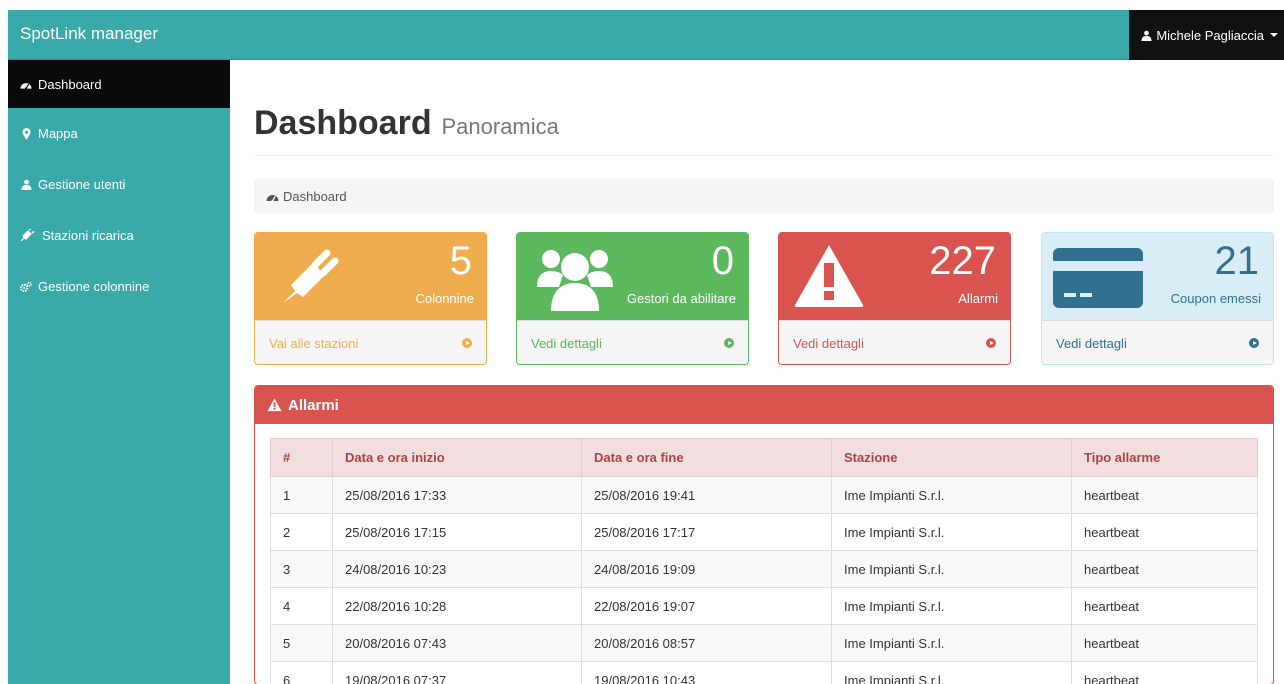  Describe the element at coordinates (457, 643) in the screenshot. I see `table-cell: 20/08/2016 07:43` at that location.